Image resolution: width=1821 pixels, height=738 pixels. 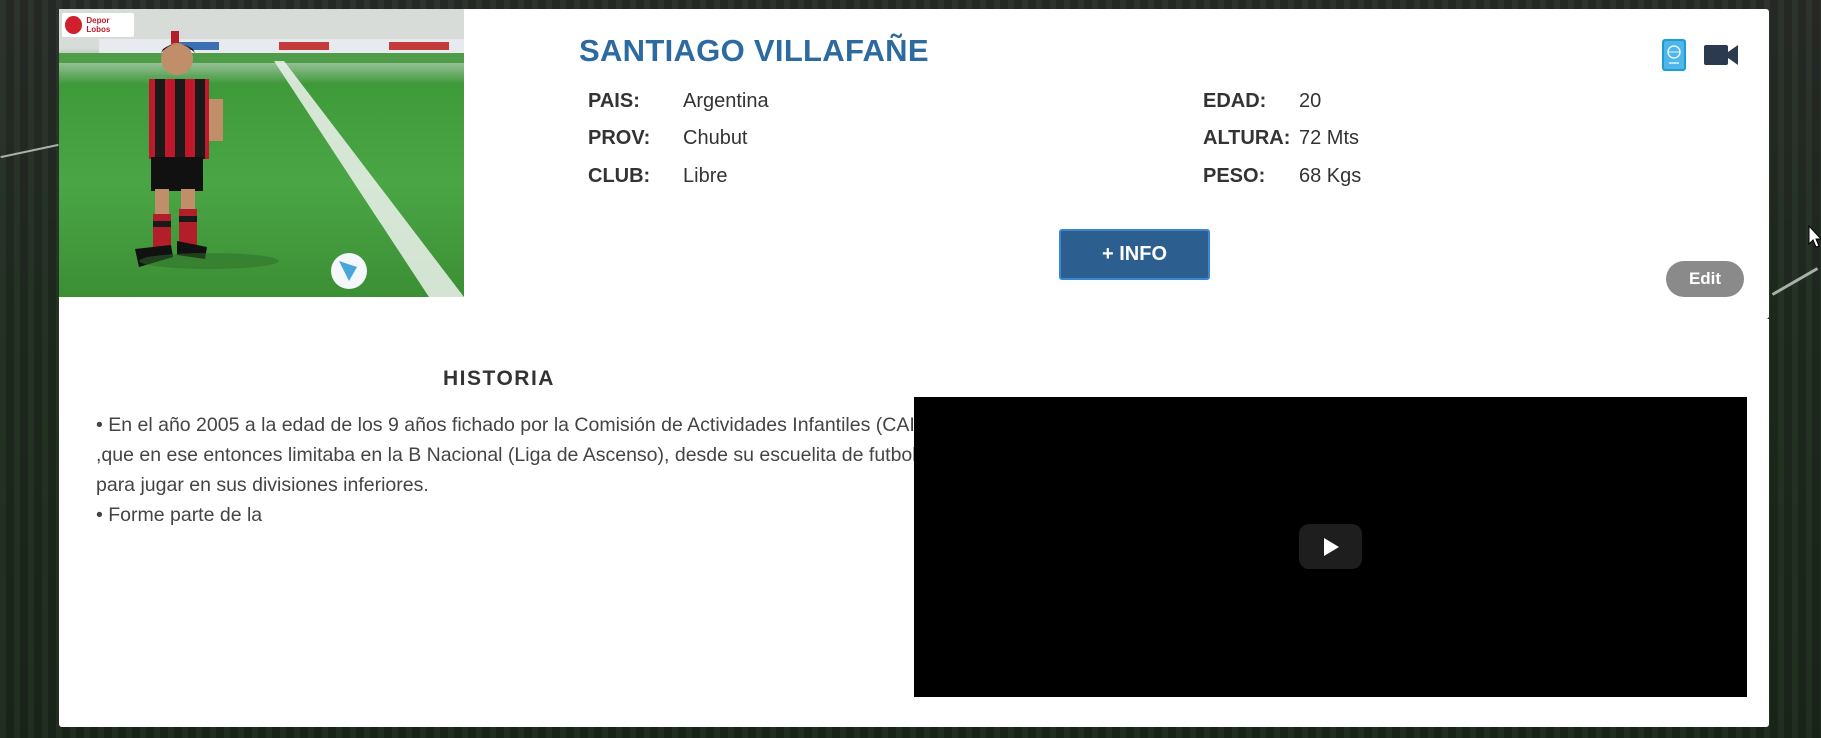 I want to click on edit-button: Edit, so click(x=1705, y=279).